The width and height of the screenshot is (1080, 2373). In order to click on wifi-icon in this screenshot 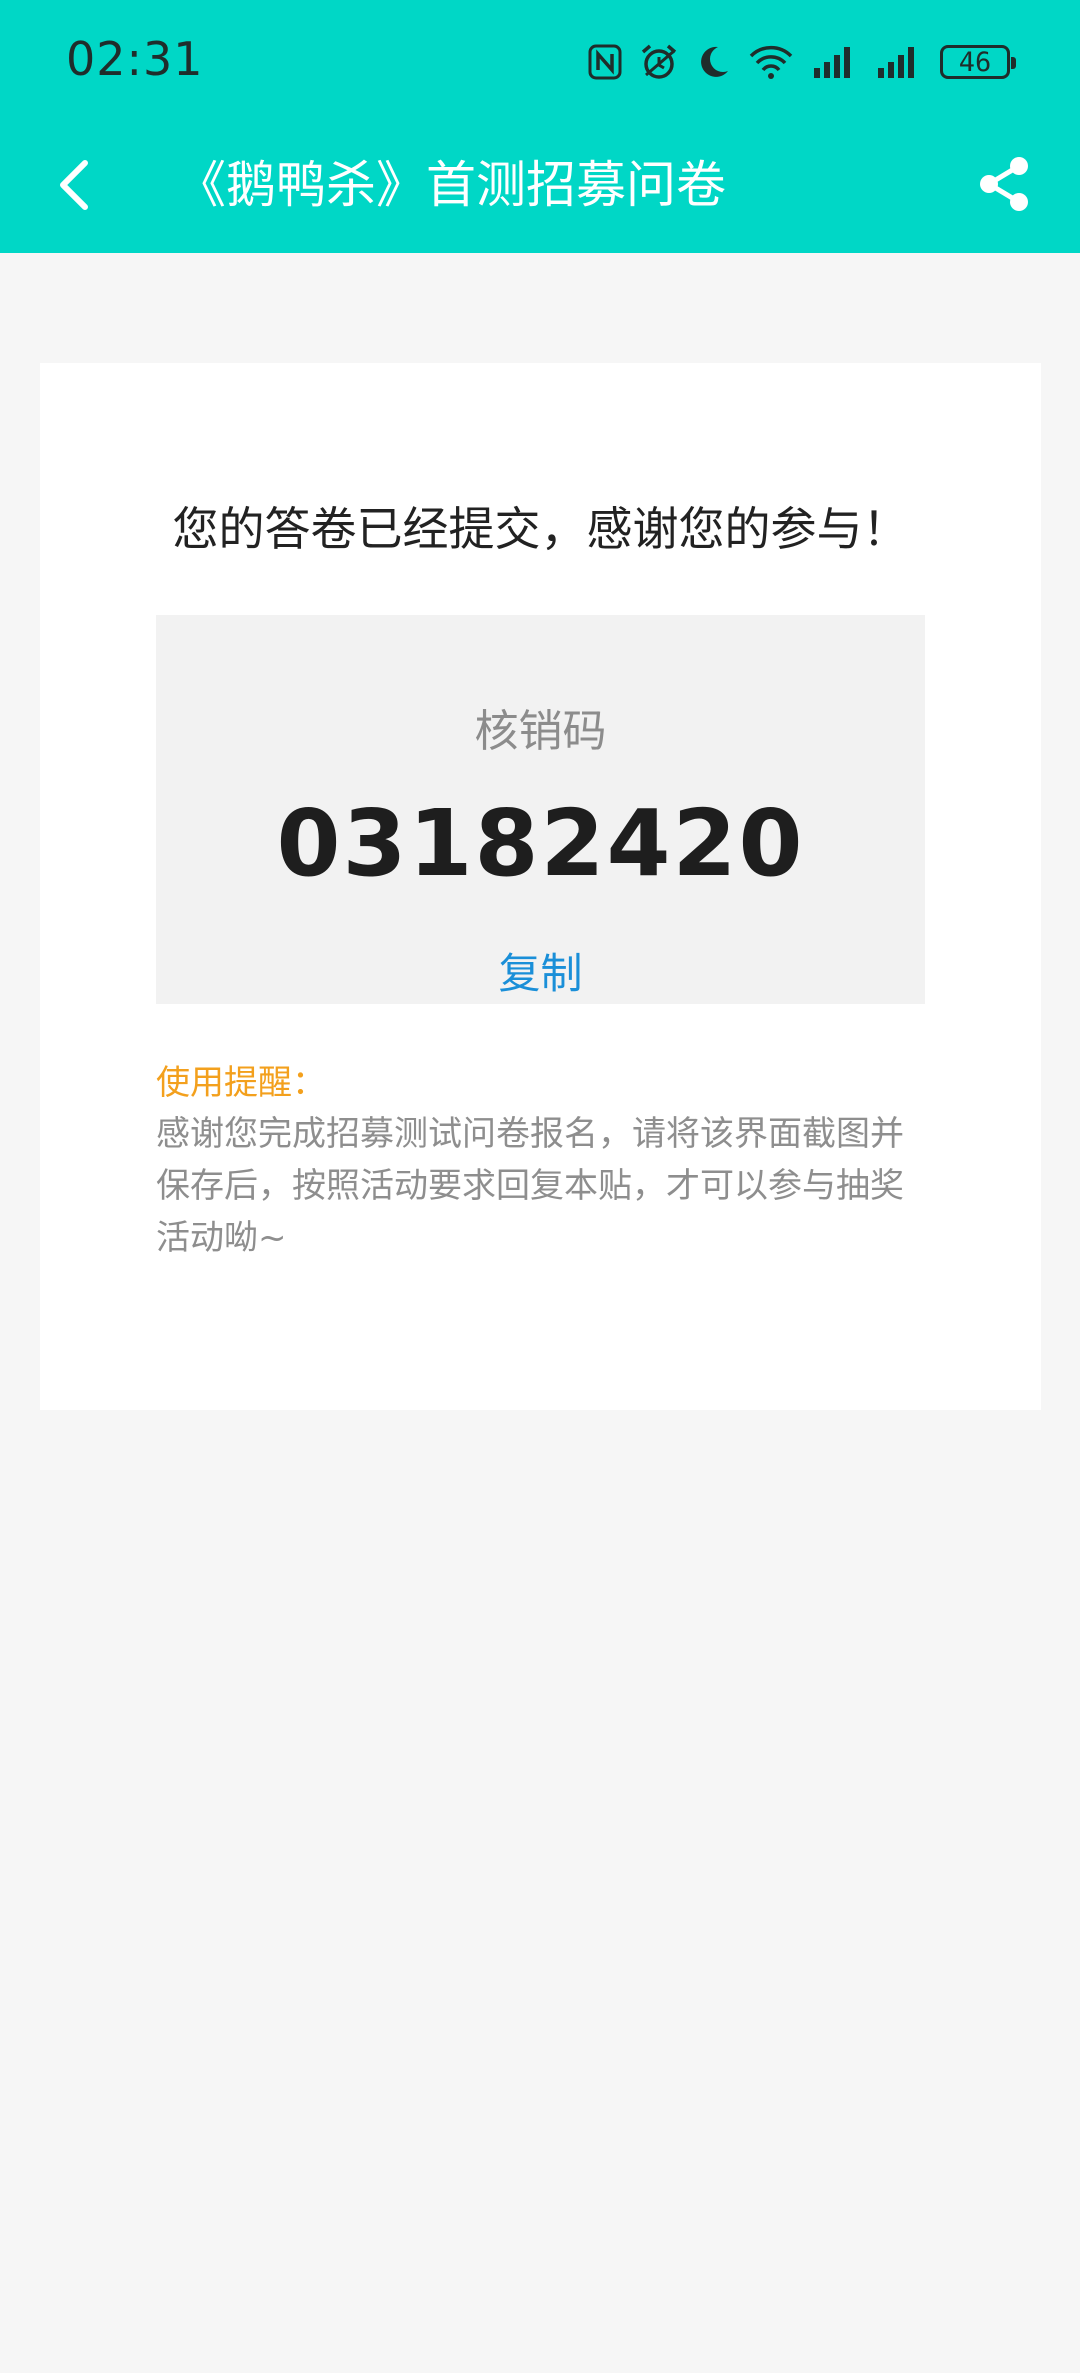, I will do `click(771, 62)`.